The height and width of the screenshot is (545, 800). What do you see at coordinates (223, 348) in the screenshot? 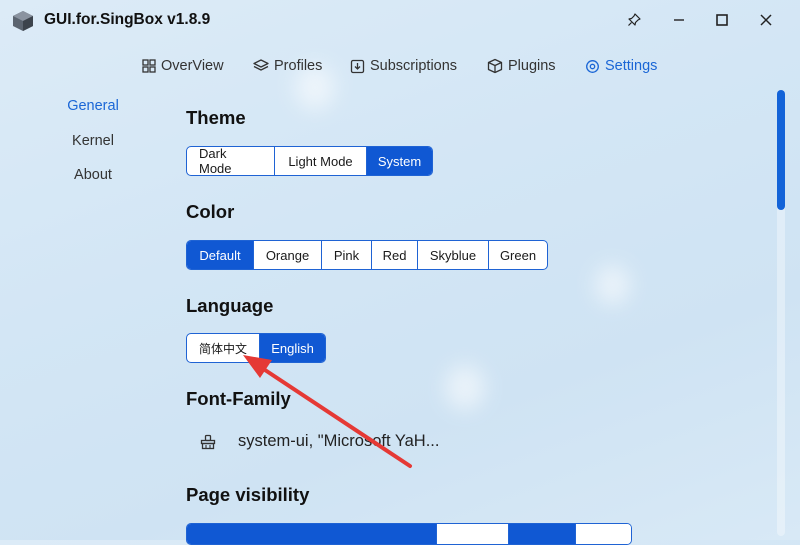
I see `language-option-chinese: 简体中文` at bounding box center [223, 348].